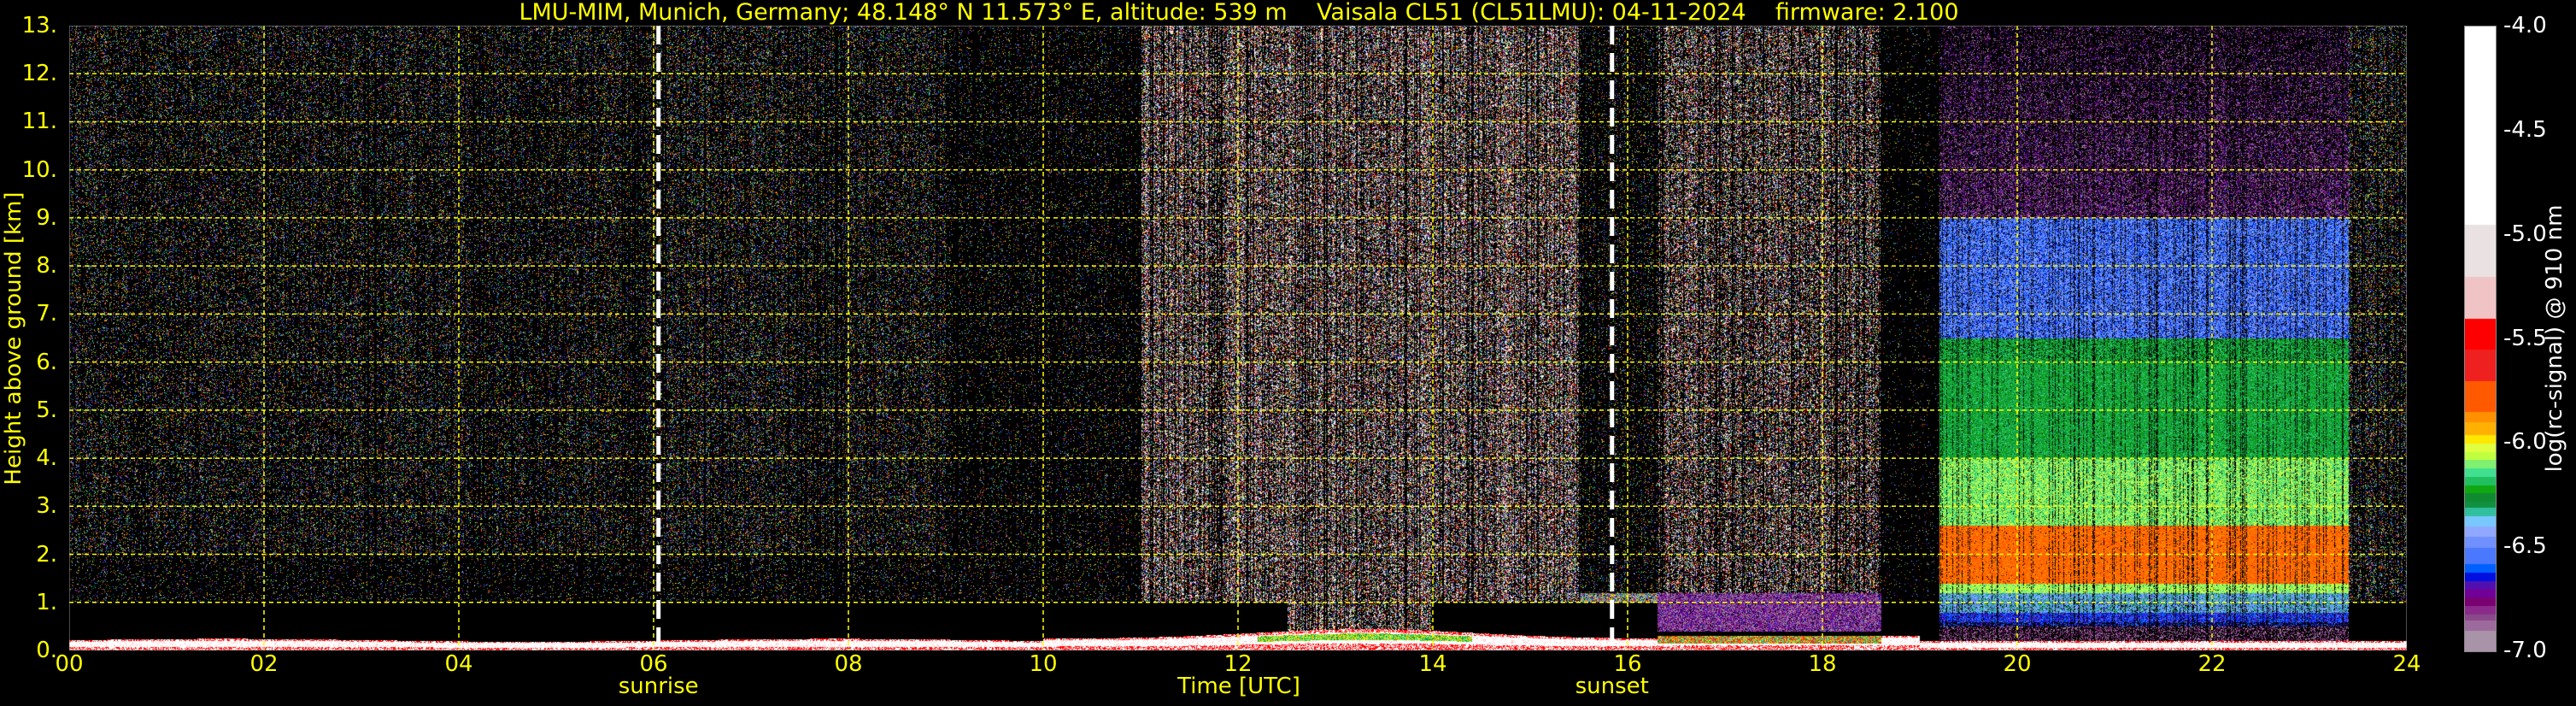 Image resolution: width=2576 pixels, height=706 pixels. I want to click on x-tick-label: 18, so click(1822, 664).